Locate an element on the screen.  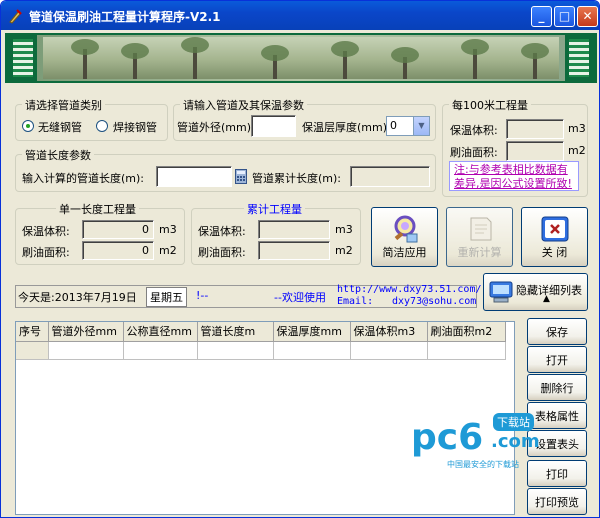
today-text: 今天是:2013年7月19日 is located at coordinates (77, 297).